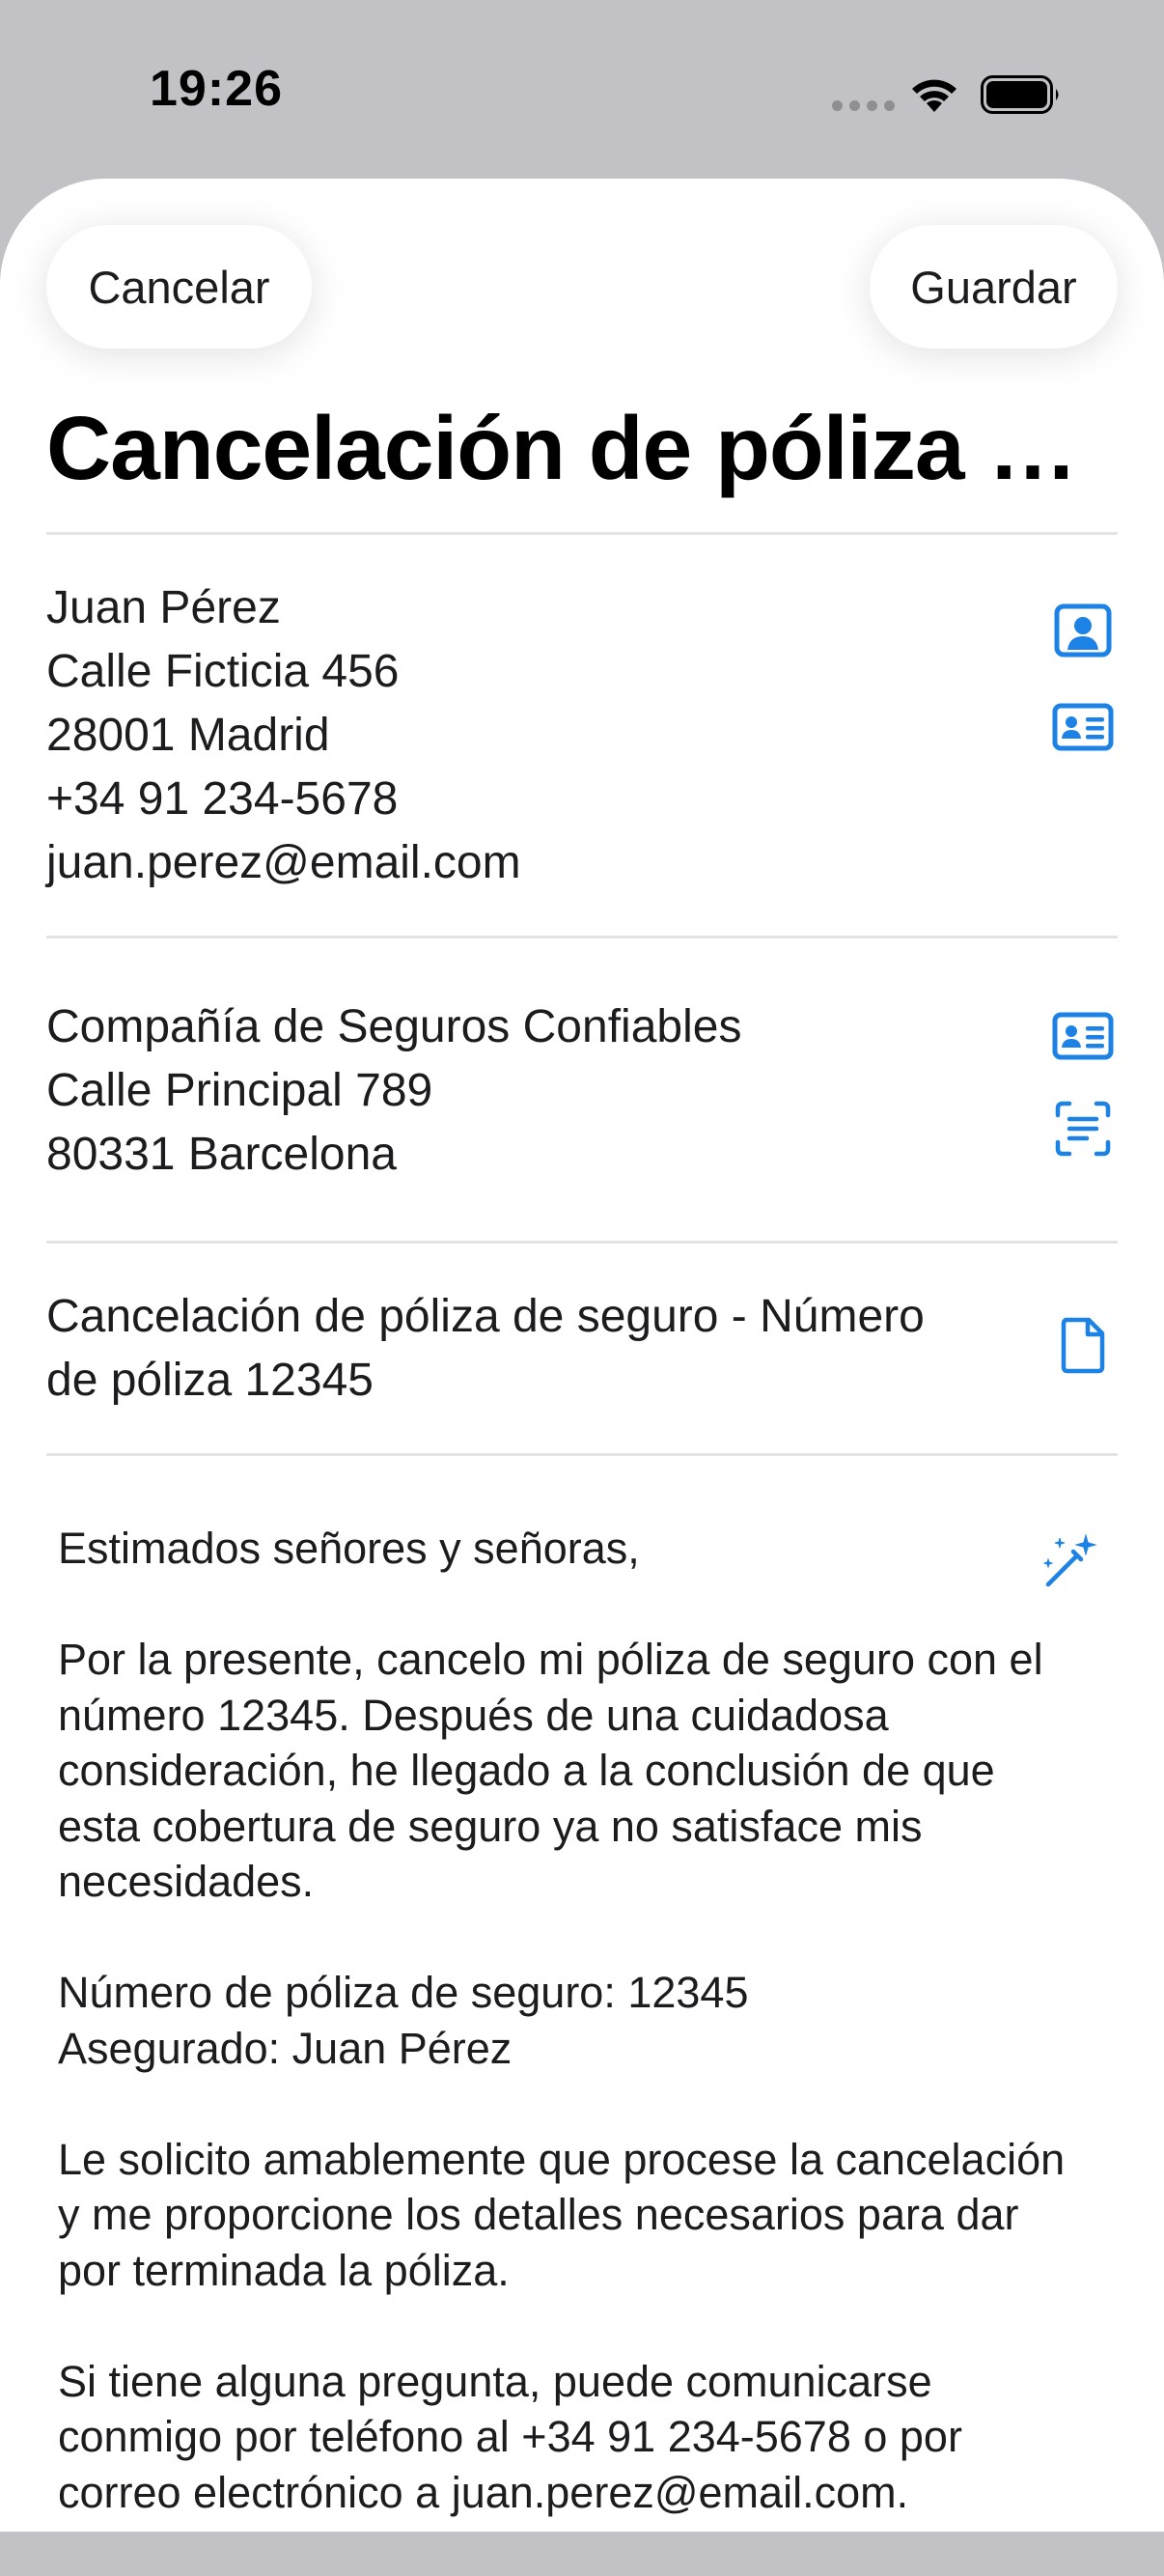 This screenshot has height=2576, width=1164. Describe the element at coordinates (223, 799) in the screenshot. I see `sender-phone: +34 91 234-5678` at that location.